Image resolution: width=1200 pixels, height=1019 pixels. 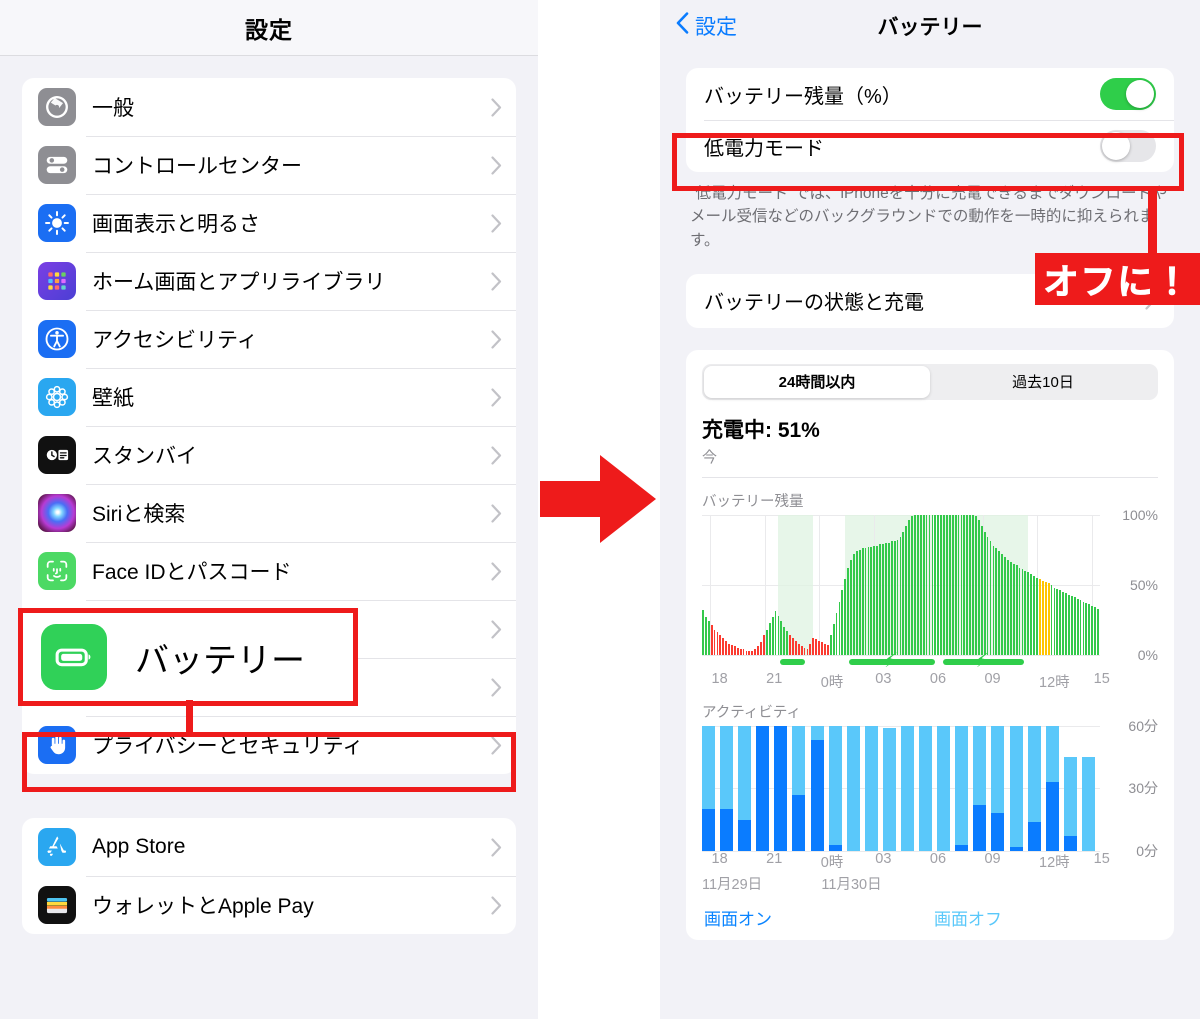 What do you see at coordinates (599, 499) in the screenshot?
I see `flow-arrow-icon` at bounding box center [599, 499].